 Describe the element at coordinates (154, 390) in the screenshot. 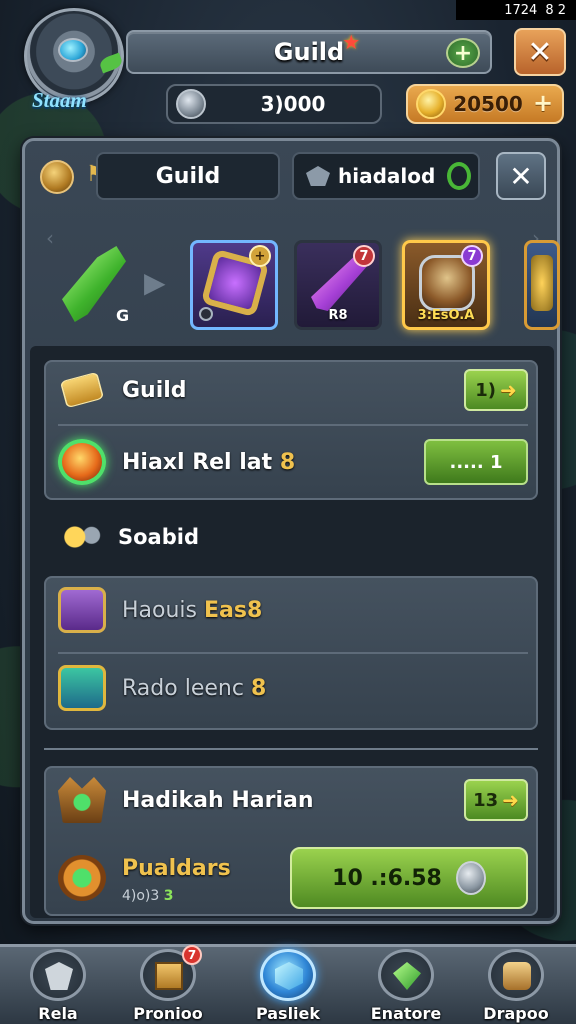

I see `row-label: Guild` at that location.